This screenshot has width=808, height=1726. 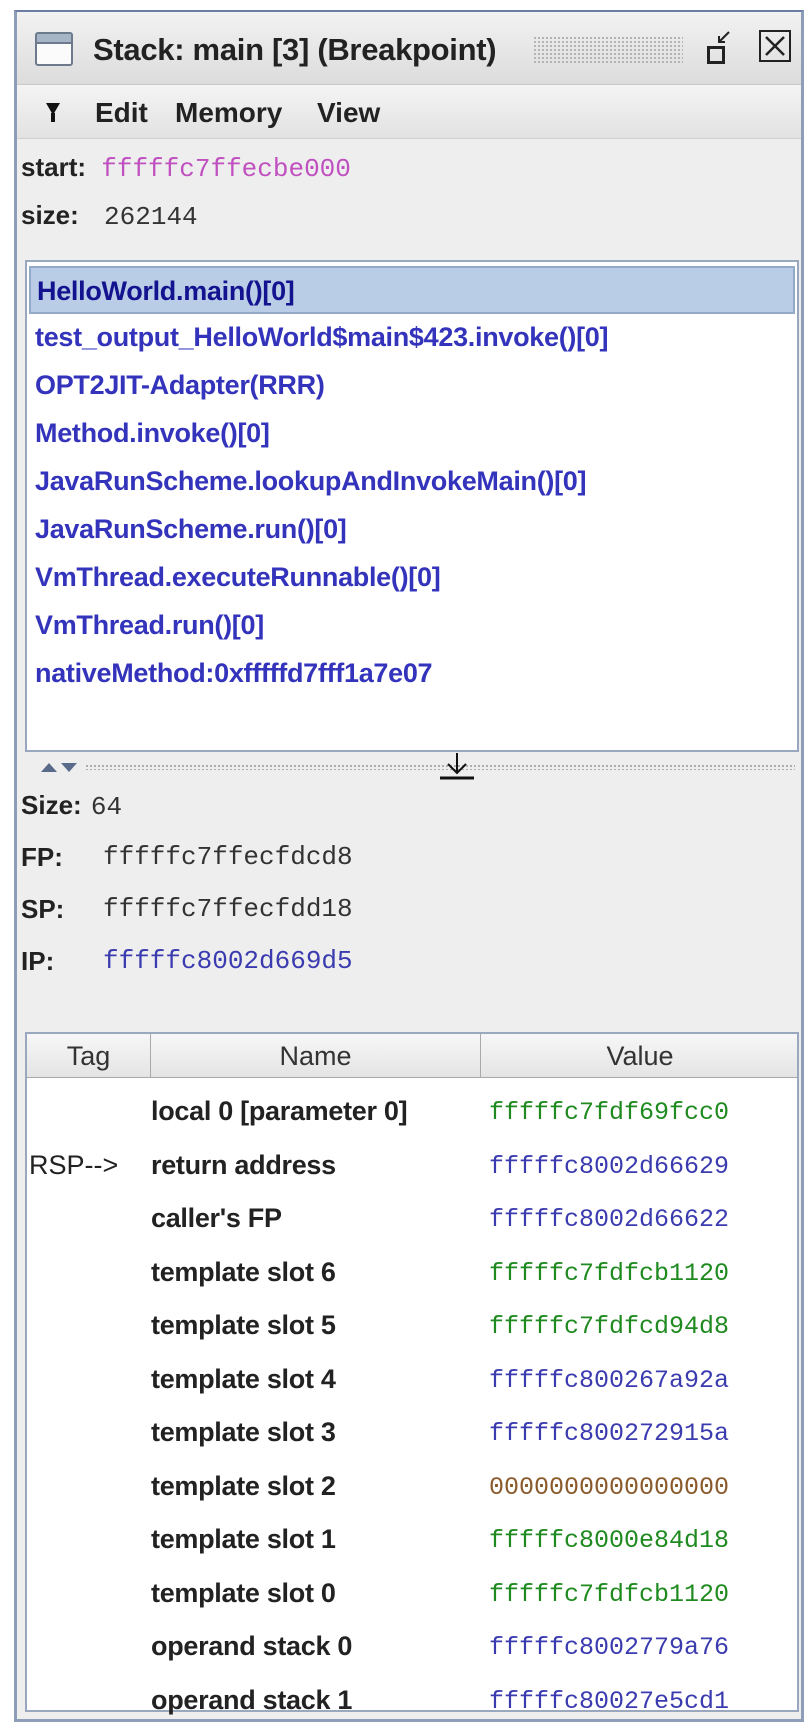 I want to click on stack-start-value: fffffc7ffecbe000, so click(x=226, y=169).